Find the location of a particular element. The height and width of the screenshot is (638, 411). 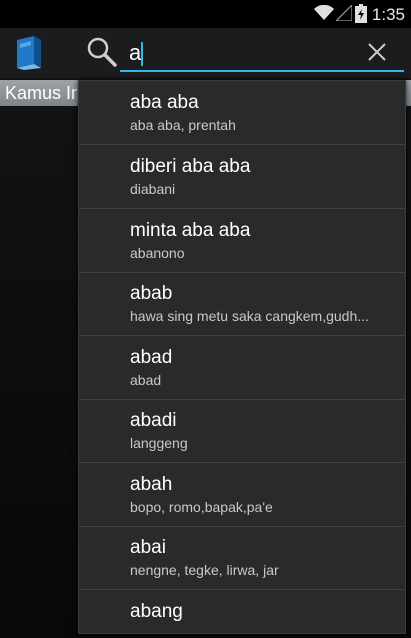

suggestion-meaning: nengne, tegke, lirwa, jar is located at coordinates (204, 570).